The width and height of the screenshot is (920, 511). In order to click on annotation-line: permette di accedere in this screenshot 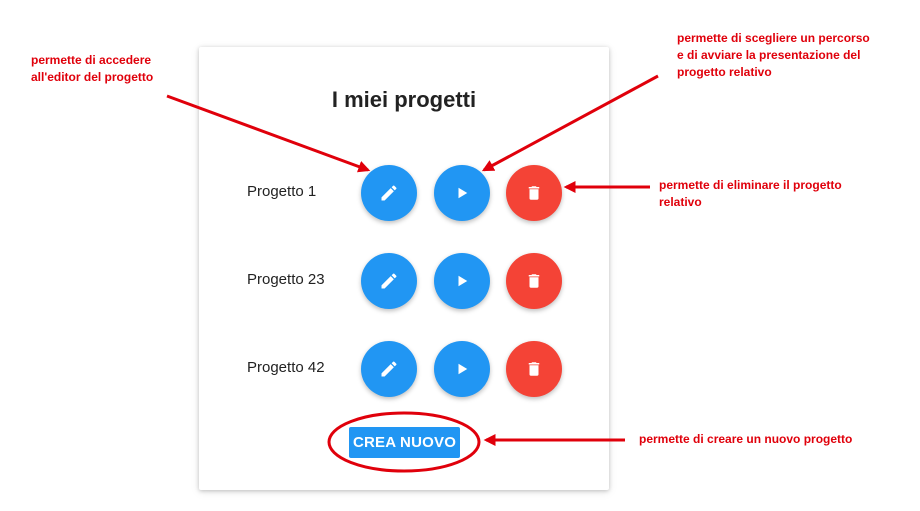, I will do `click(91, 60)`.